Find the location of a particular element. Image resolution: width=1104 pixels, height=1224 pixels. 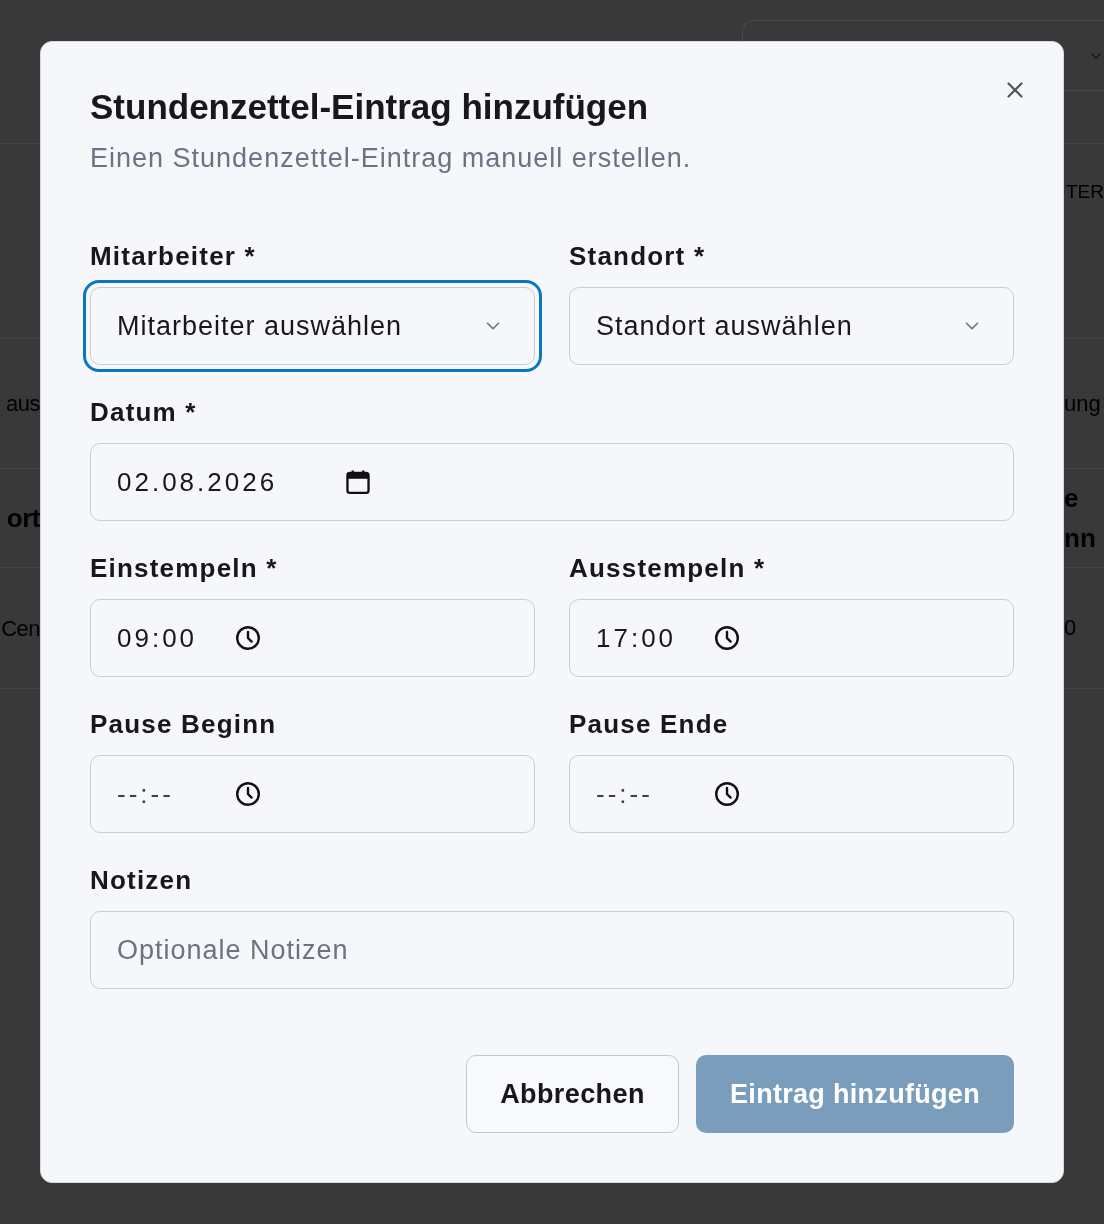

select-field: Mitarbeiter auswählen is located at coordinates (312, 326).